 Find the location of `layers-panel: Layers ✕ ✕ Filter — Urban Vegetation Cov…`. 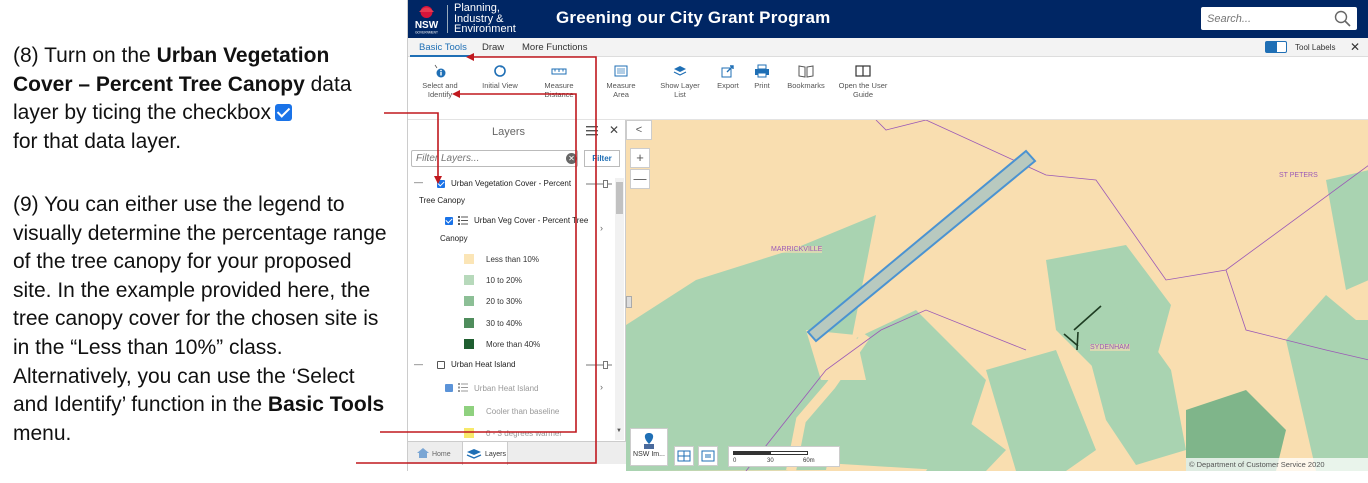

layers-panel: Layers ✕ ✕ Filter — Urban Vegetation Cov… is located at coordinates (517, 292).